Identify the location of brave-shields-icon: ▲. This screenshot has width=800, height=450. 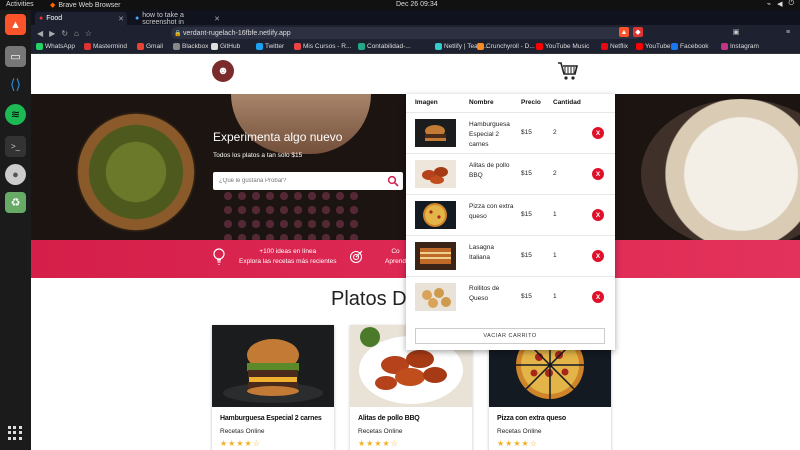
(624, 32).